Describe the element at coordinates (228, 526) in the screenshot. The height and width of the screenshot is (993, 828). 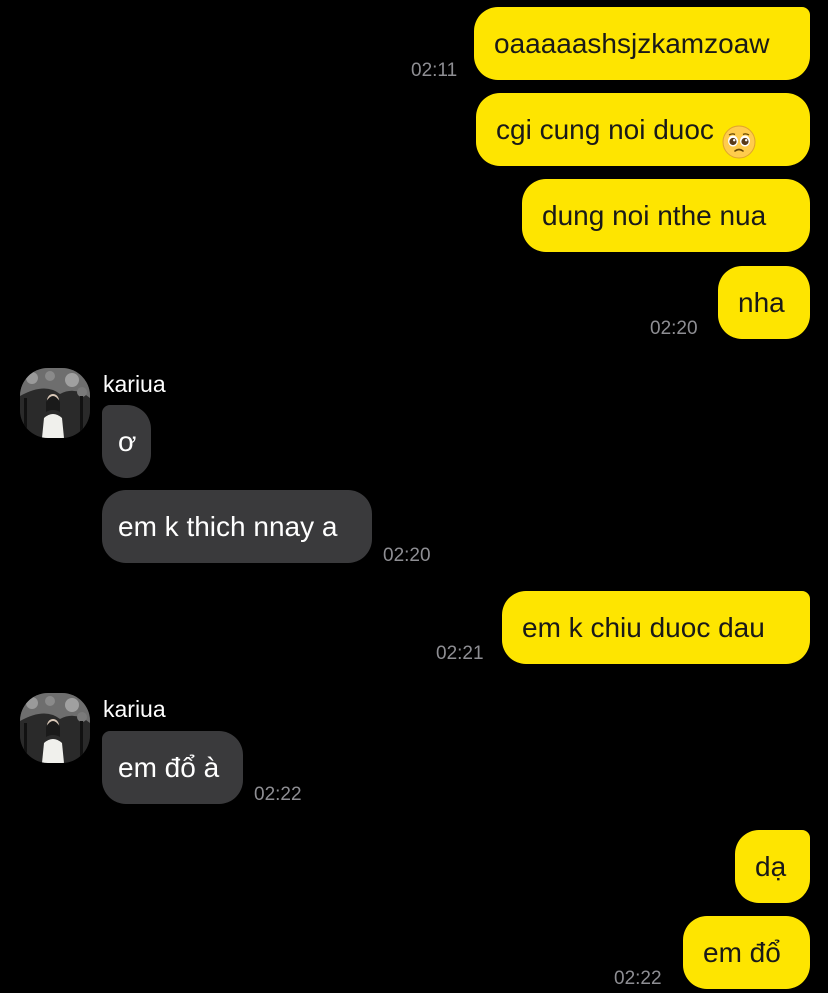
I see `message-text: em k thich nnay a` at that location.